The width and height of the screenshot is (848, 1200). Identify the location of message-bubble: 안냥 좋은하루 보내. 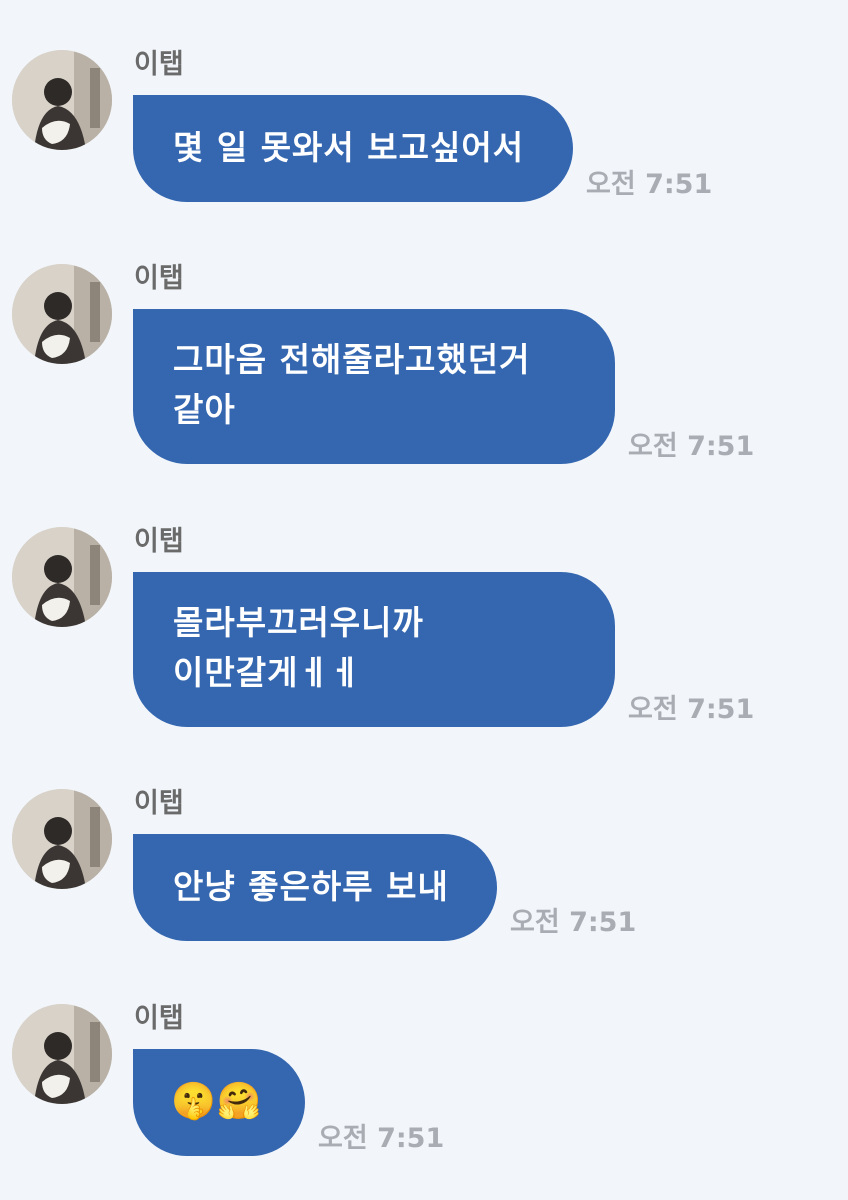
(315, 887).